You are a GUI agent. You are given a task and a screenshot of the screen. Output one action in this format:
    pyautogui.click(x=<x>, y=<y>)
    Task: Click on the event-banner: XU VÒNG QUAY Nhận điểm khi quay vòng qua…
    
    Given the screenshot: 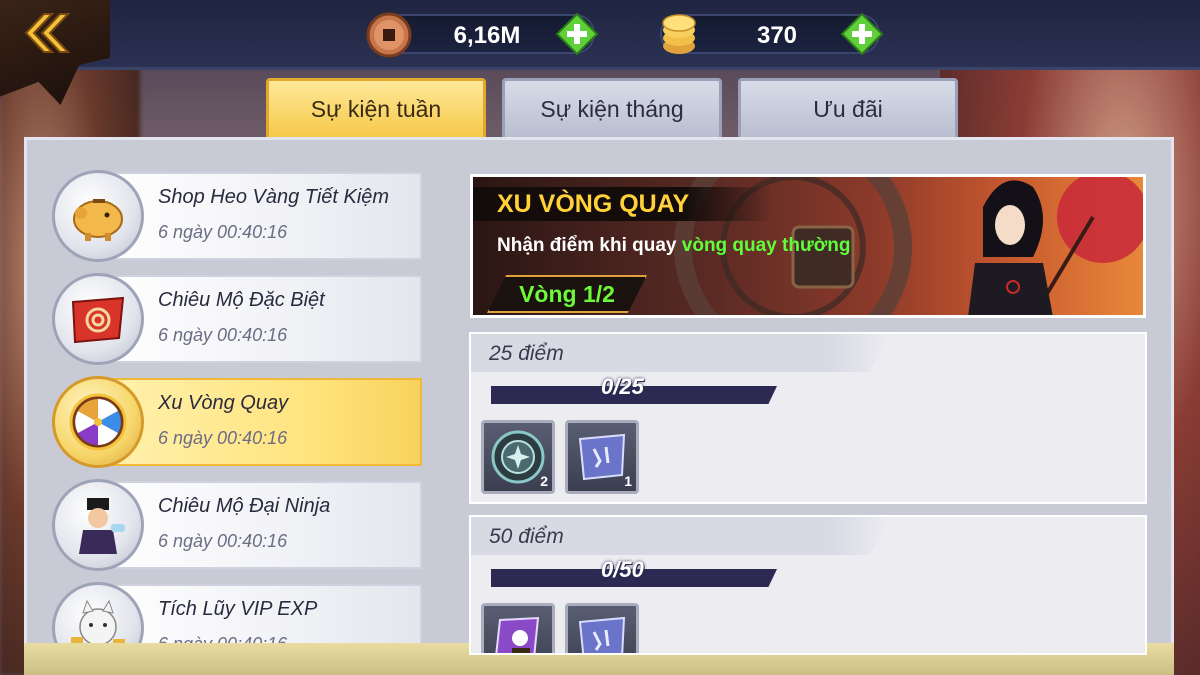 What is the action you would take?
    pyautogui.click(x=808, y=246)
    